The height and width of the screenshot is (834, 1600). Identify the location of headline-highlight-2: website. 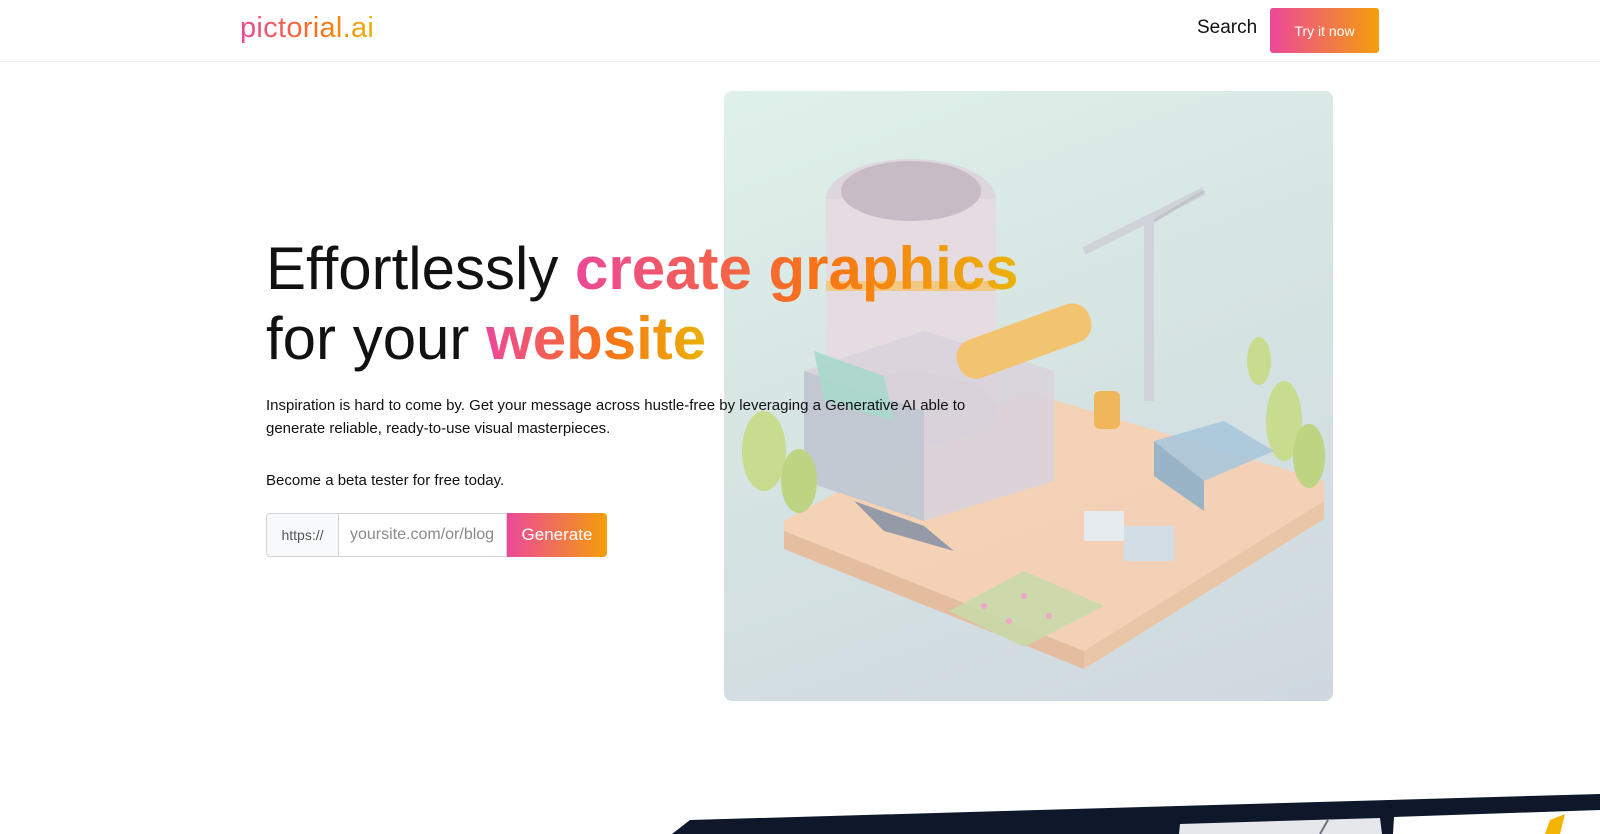
(596, 338).